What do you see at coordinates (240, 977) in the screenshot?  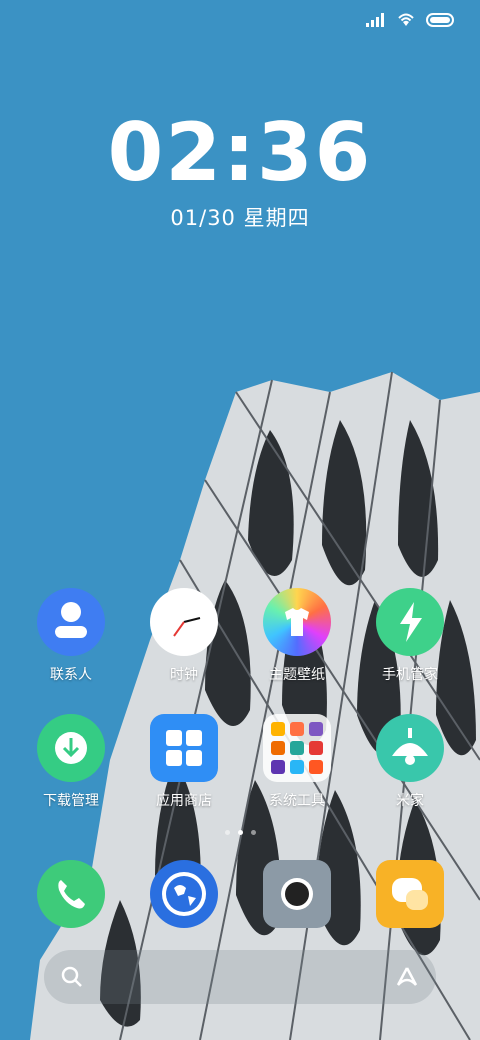 I see `global-search-bar` at bounding box center [240, 977].